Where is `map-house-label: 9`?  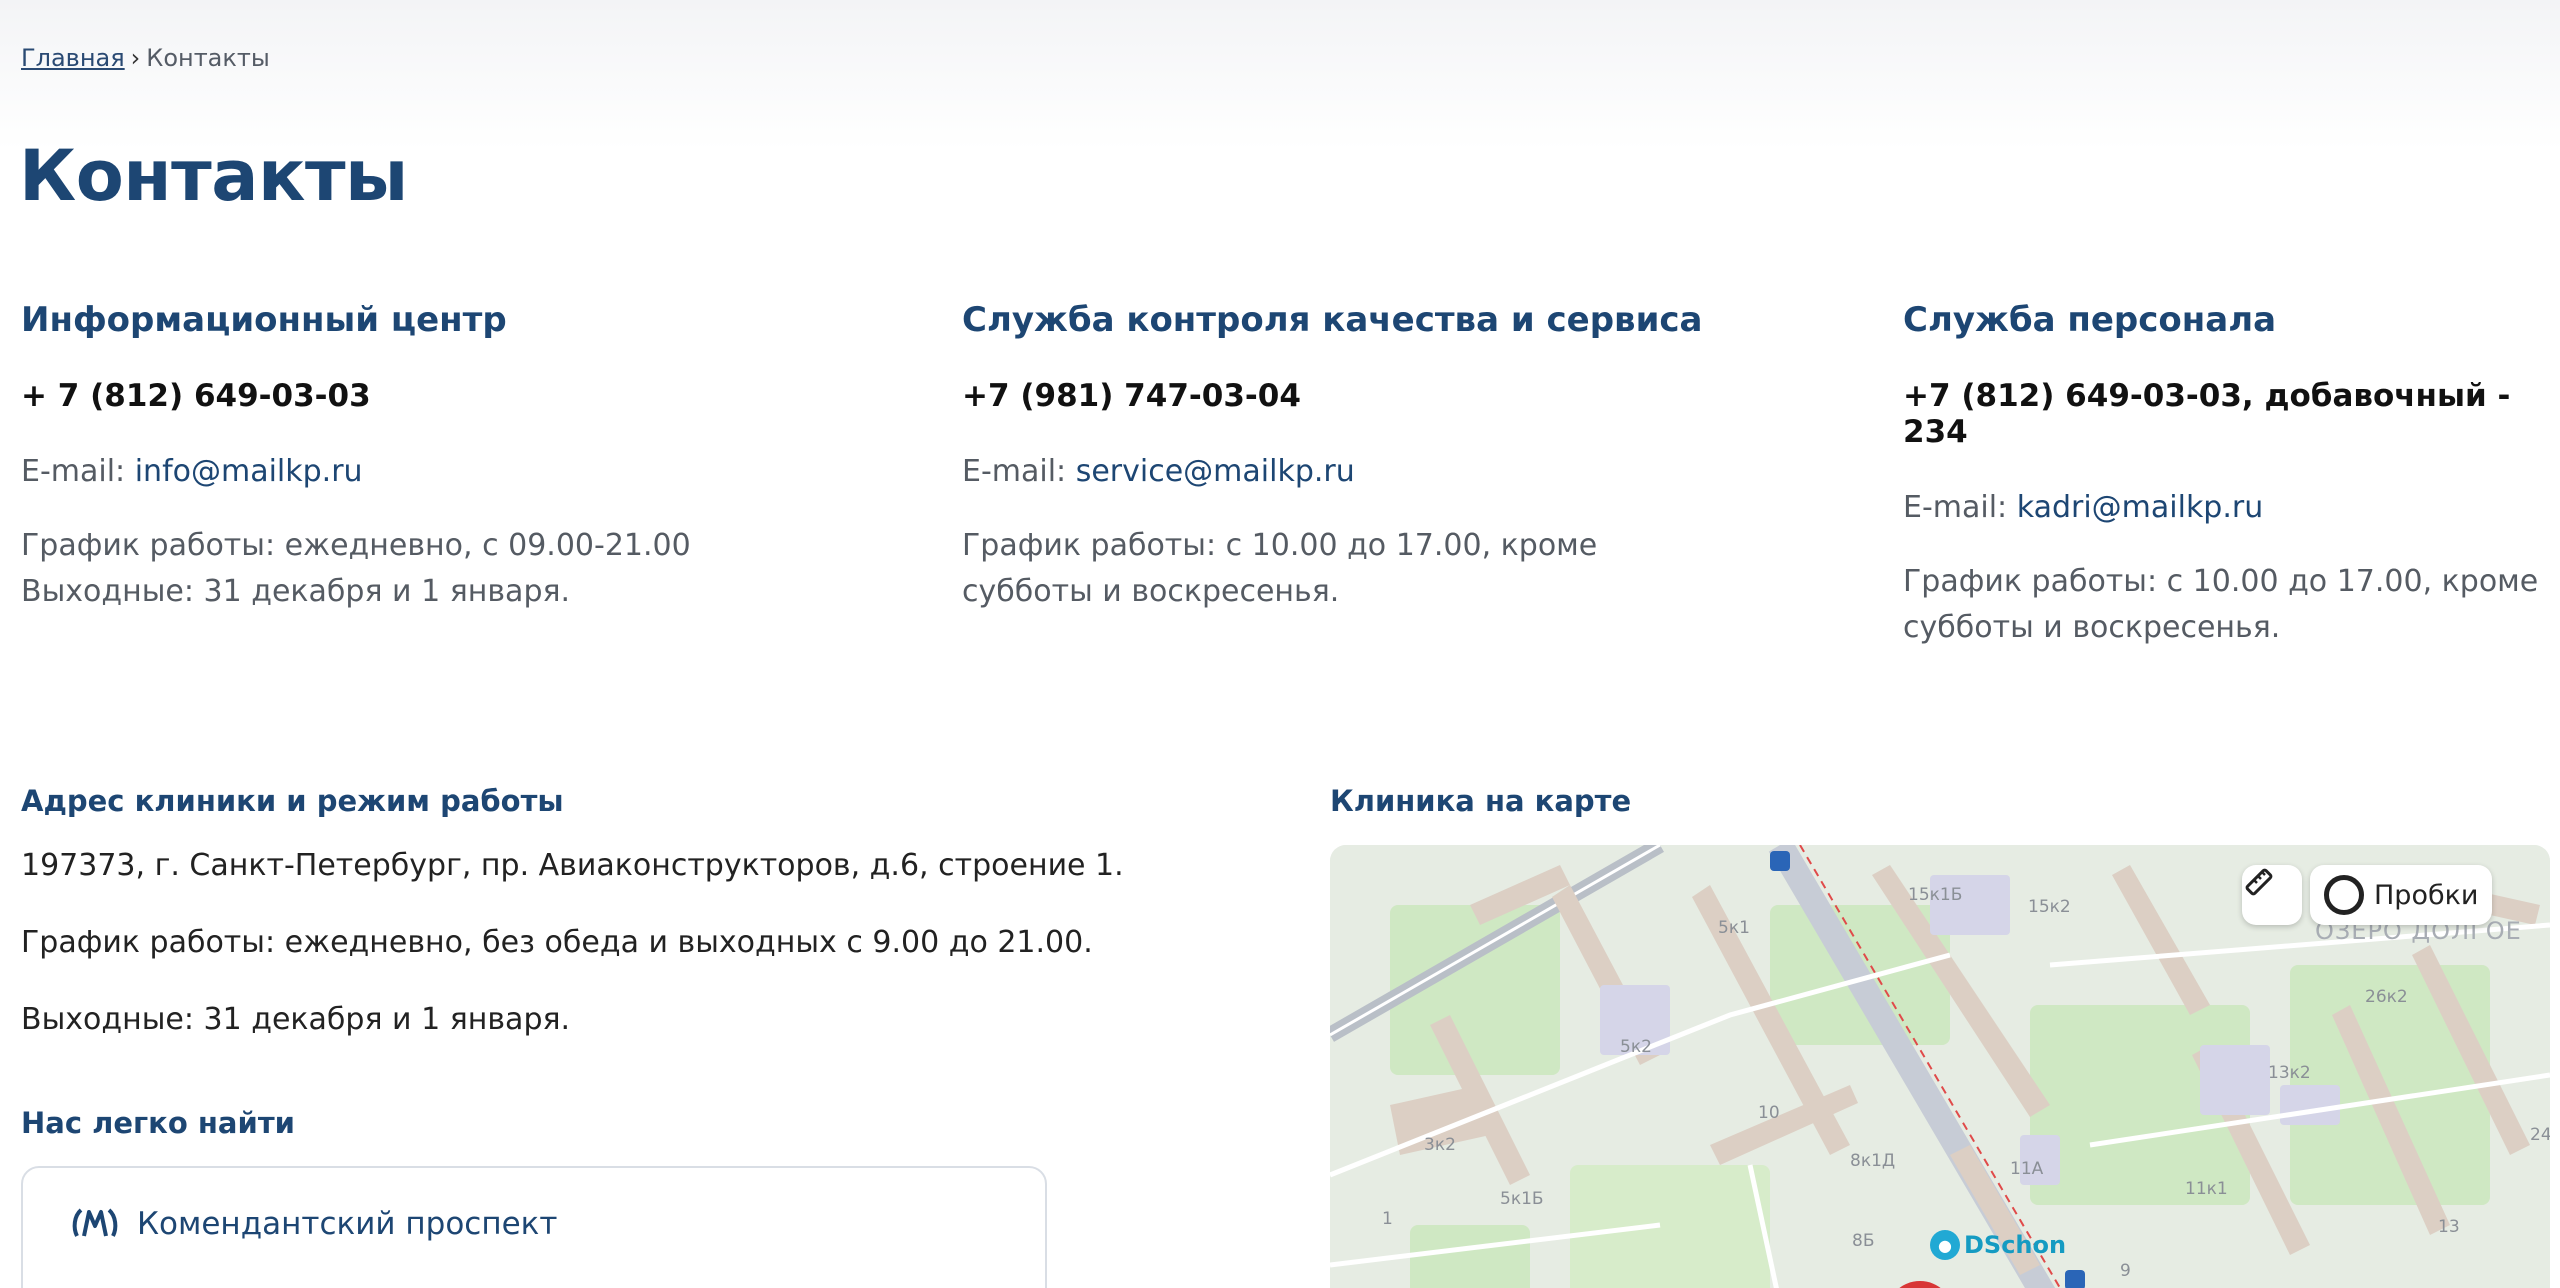
map-house-label: 9 is located at coordinates (2125, 1271).